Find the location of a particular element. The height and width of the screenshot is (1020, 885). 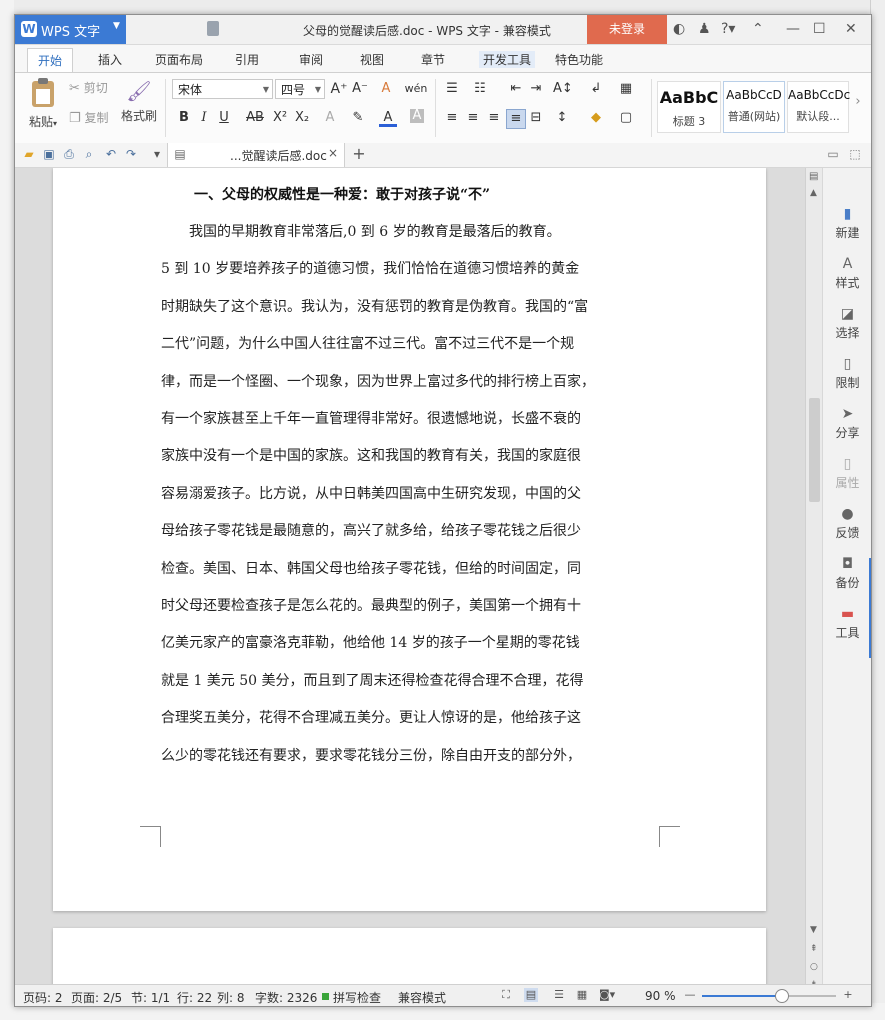

skin-icon: ◐ is located at coordinates (679, 29).